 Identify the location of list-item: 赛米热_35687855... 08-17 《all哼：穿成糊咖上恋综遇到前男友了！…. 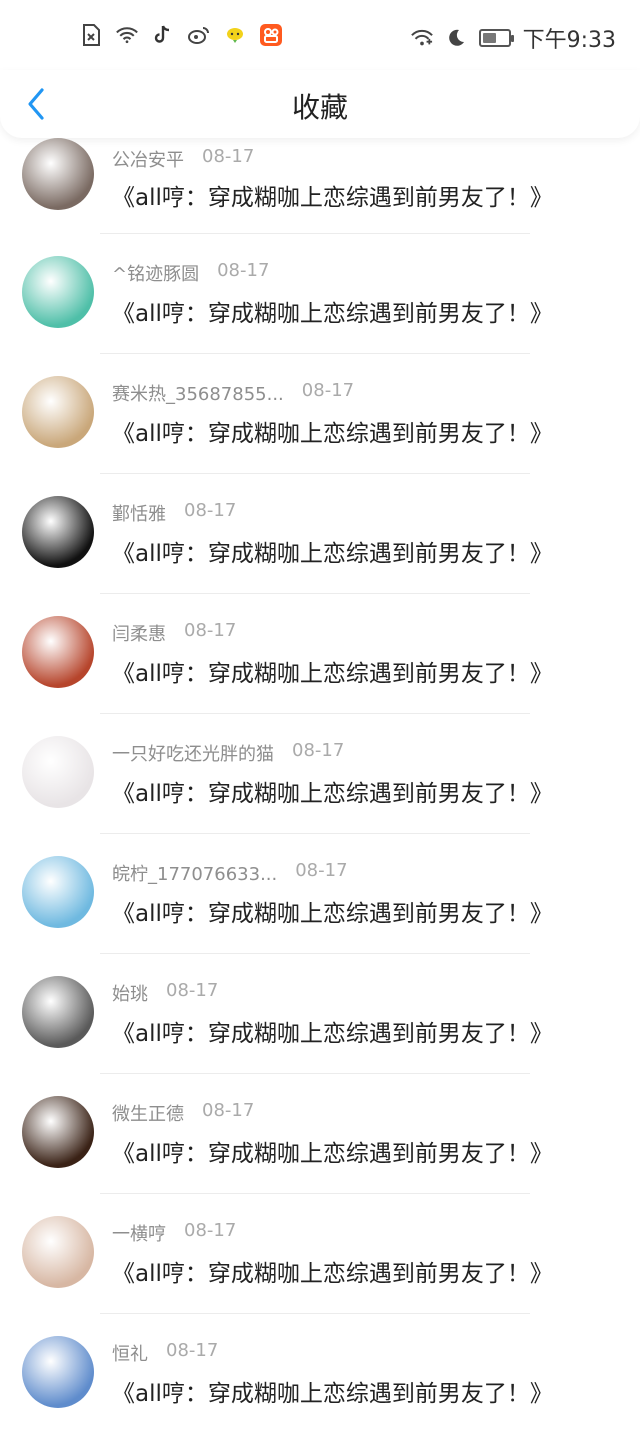
(320, 414).